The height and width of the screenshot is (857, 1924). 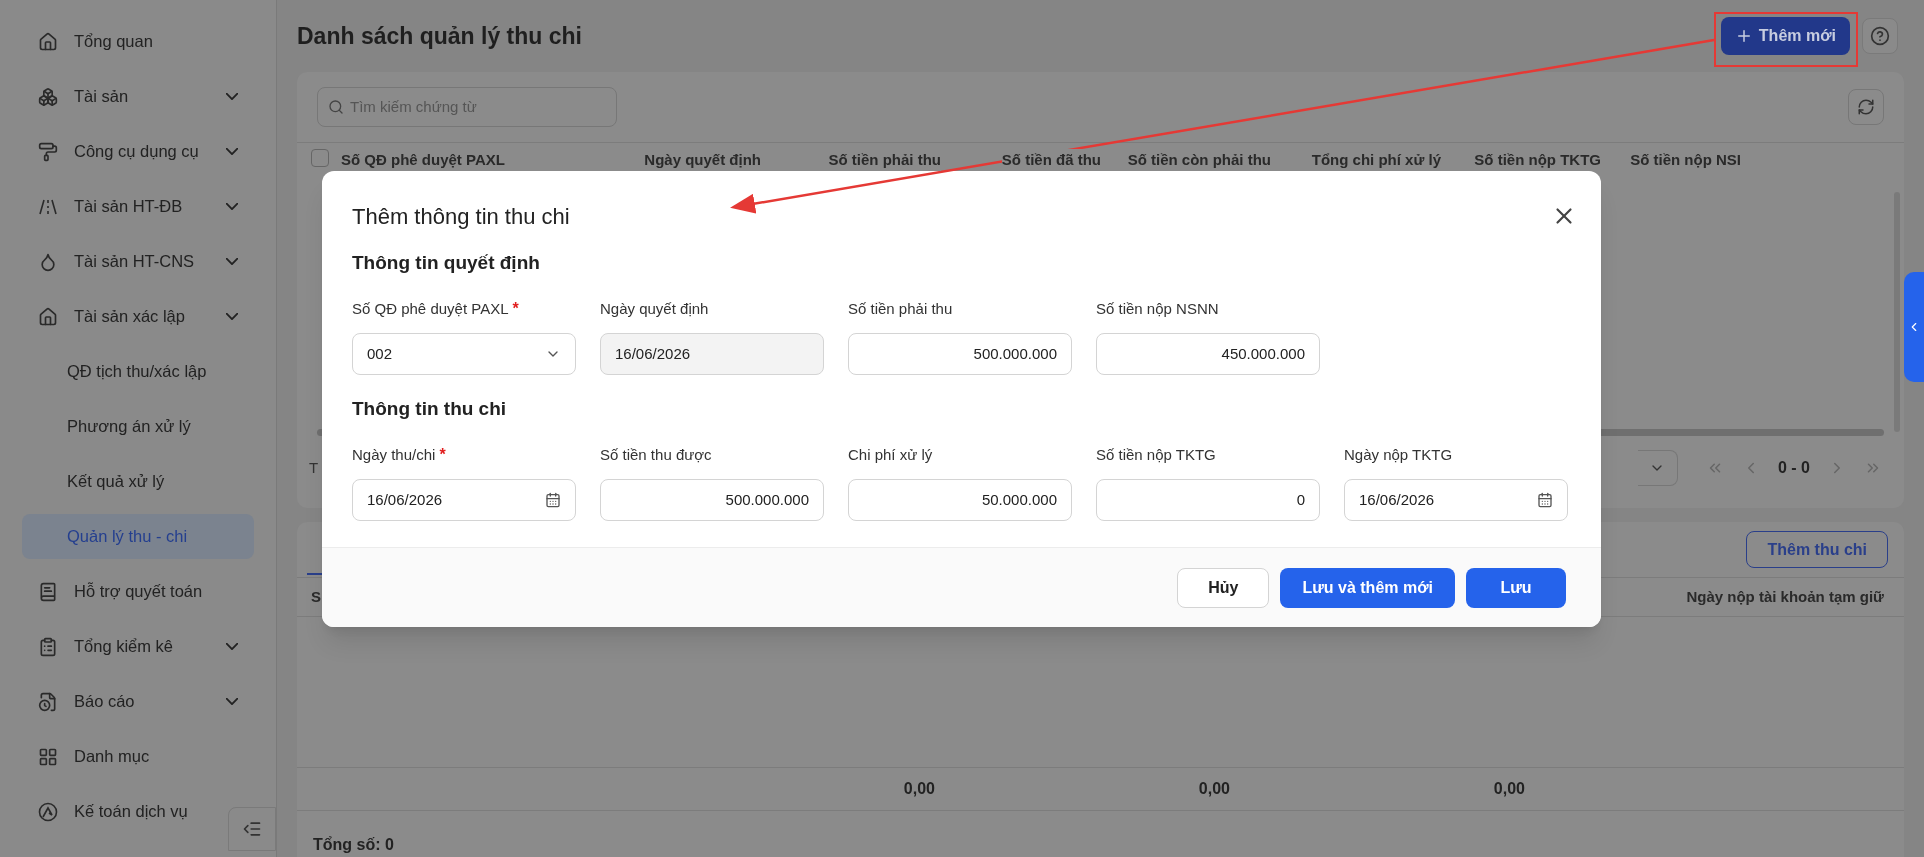 What do you see at coordinates (48, 96) in the screenshot?
I see `boxes-icon` at bounding box center [48, 96].